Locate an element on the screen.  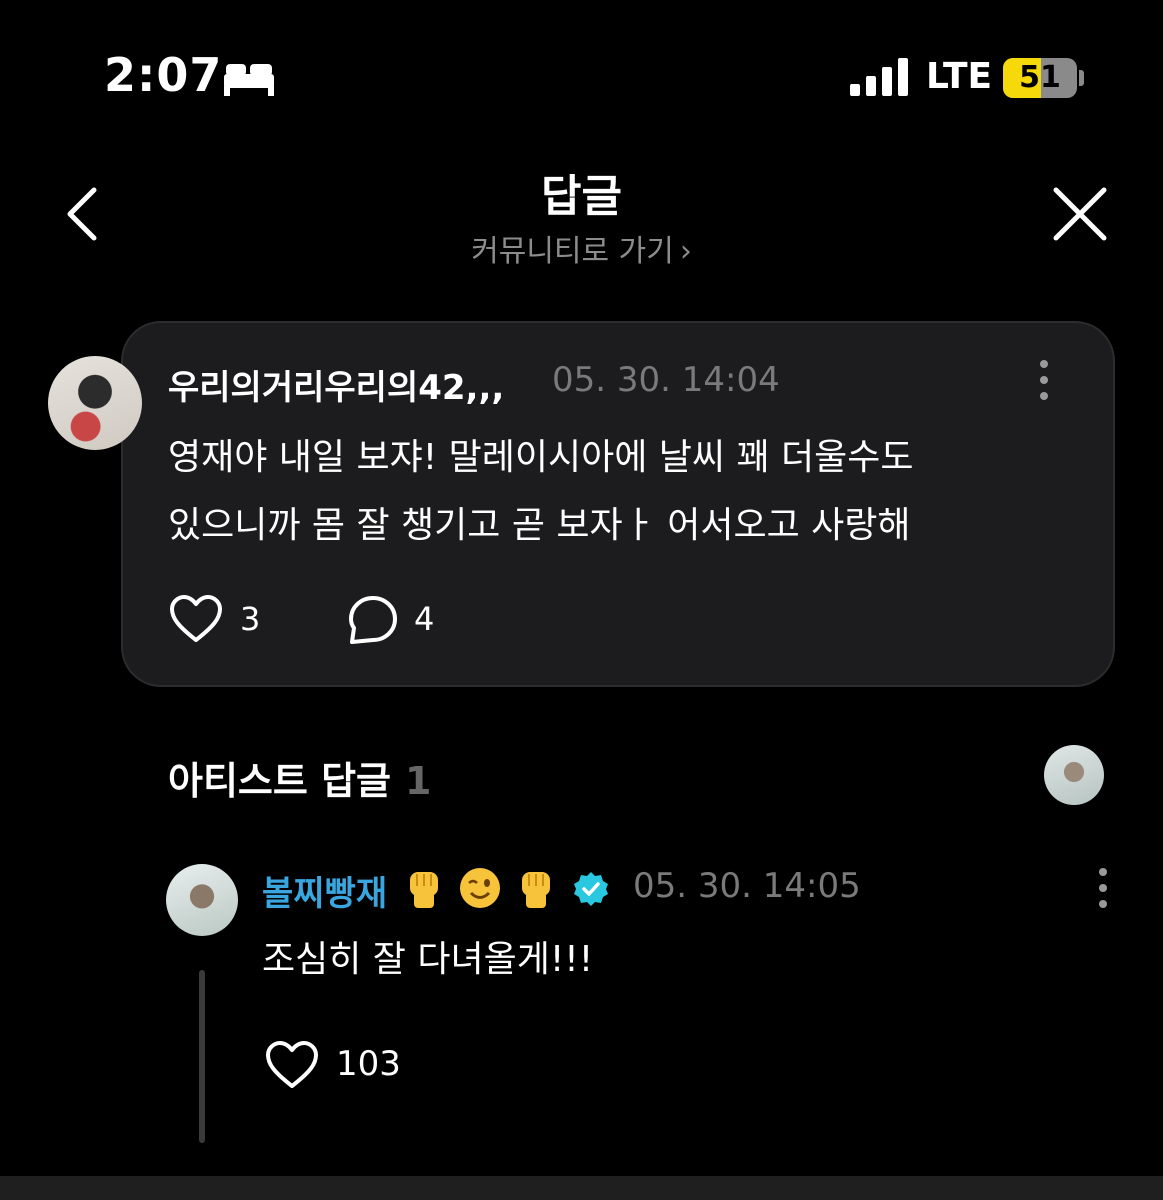
artist-avatar is located at coordinates (202, 900).